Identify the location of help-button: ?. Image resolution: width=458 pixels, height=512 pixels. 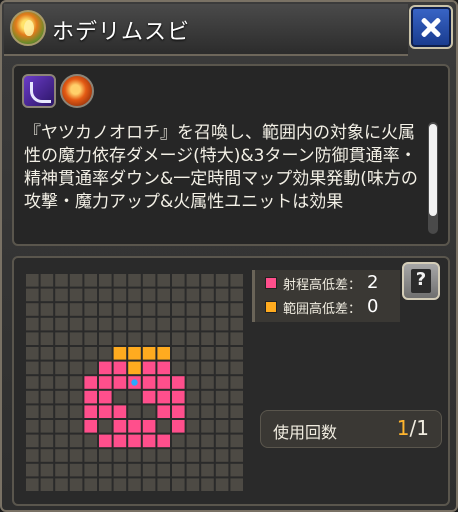
(421, 281).